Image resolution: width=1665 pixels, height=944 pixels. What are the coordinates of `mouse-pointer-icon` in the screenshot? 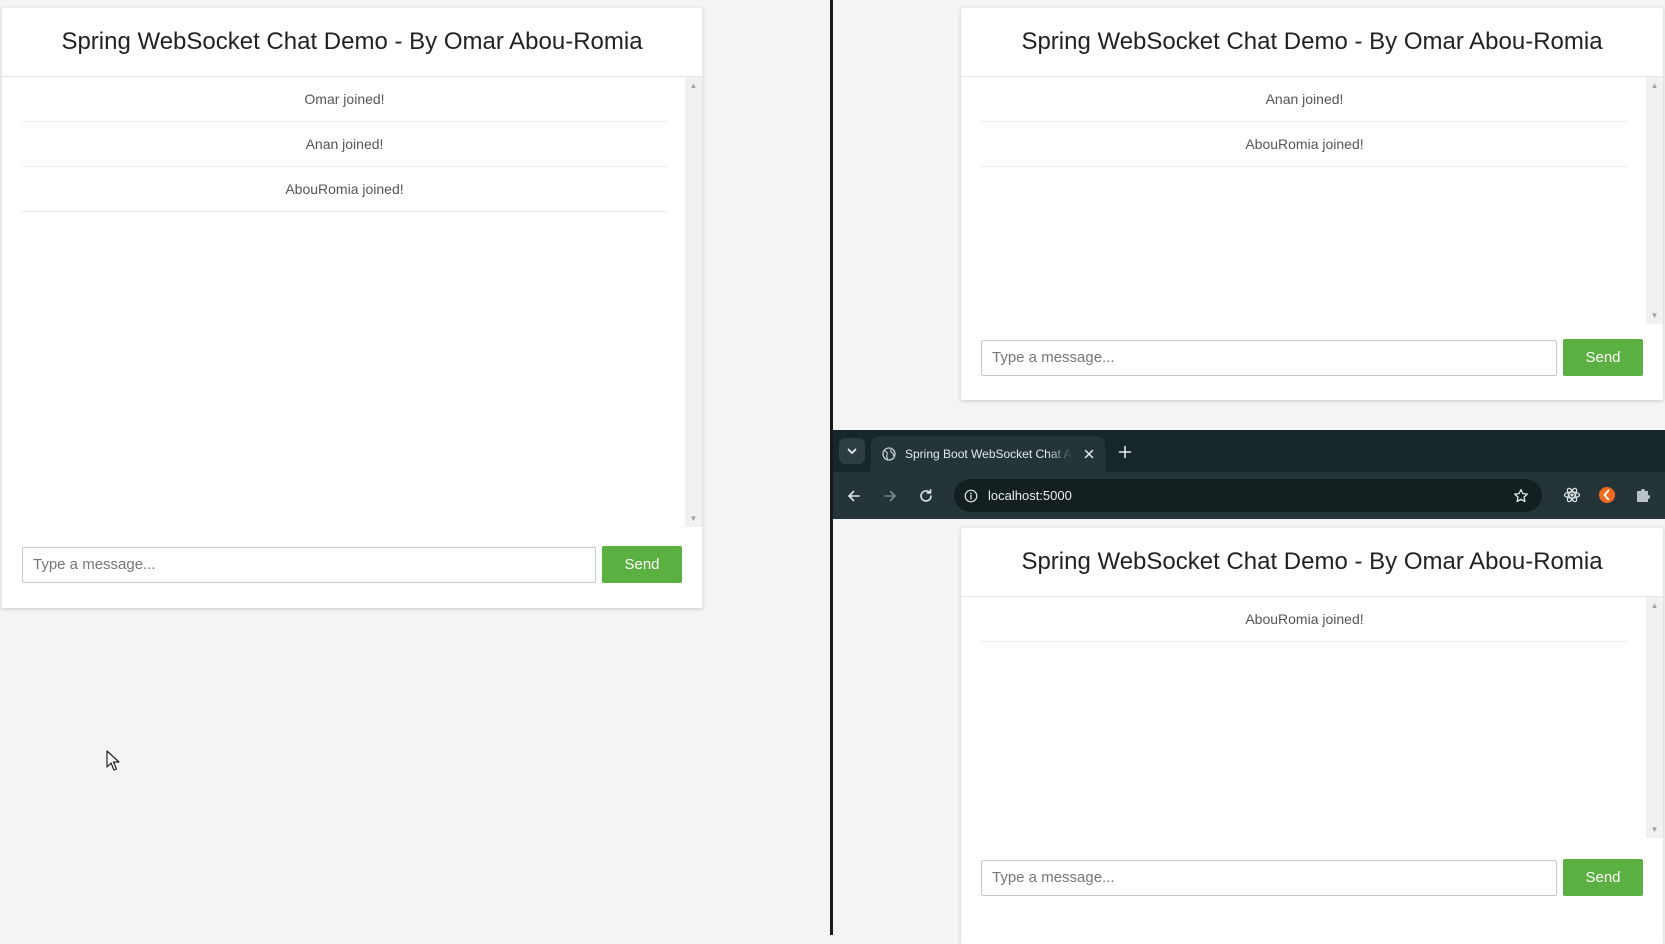 It's located at (113, 760).